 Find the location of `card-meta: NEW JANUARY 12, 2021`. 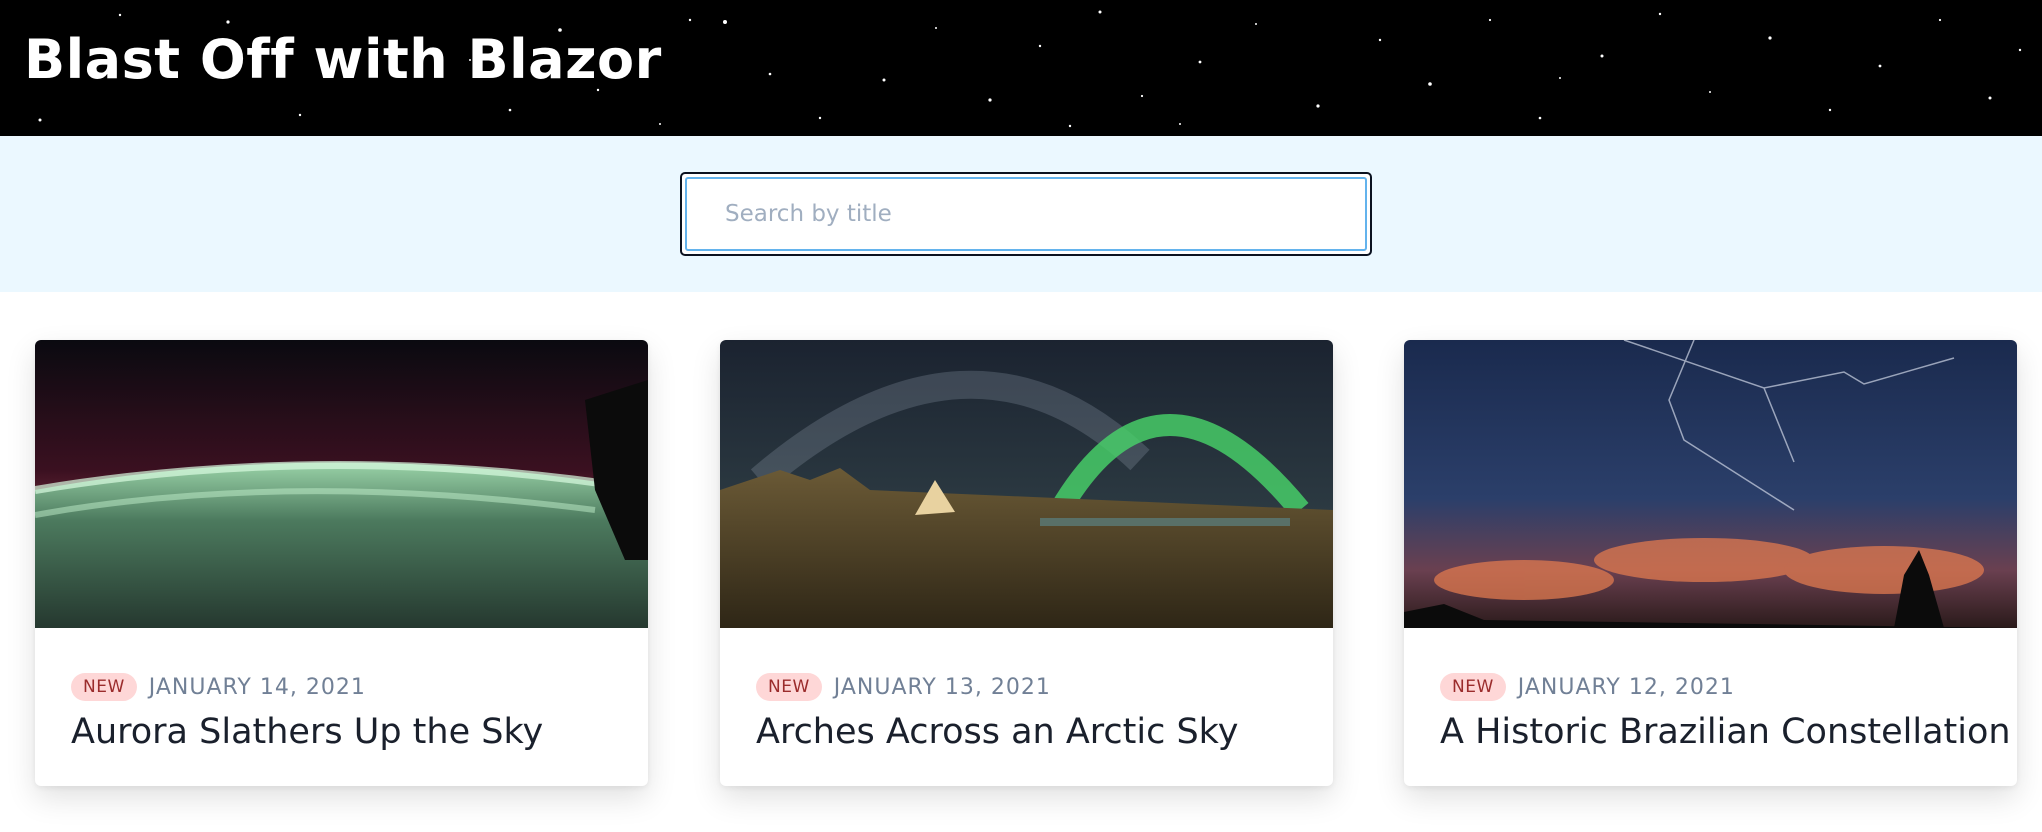

card-meta: NEW JANUARY 12, 2021 is located at coordinates (1587, 687).